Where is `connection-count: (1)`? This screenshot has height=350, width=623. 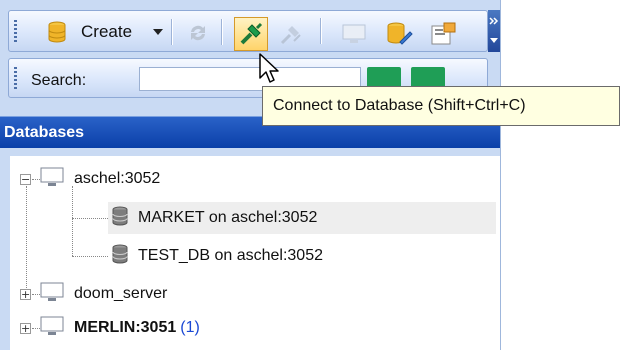
connection-count: (1) is located at coordinates (190, 327).